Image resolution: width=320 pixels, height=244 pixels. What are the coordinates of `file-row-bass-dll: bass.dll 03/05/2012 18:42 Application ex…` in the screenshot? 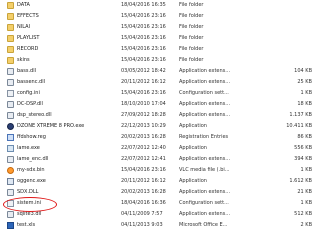 It's located at (160, 71).